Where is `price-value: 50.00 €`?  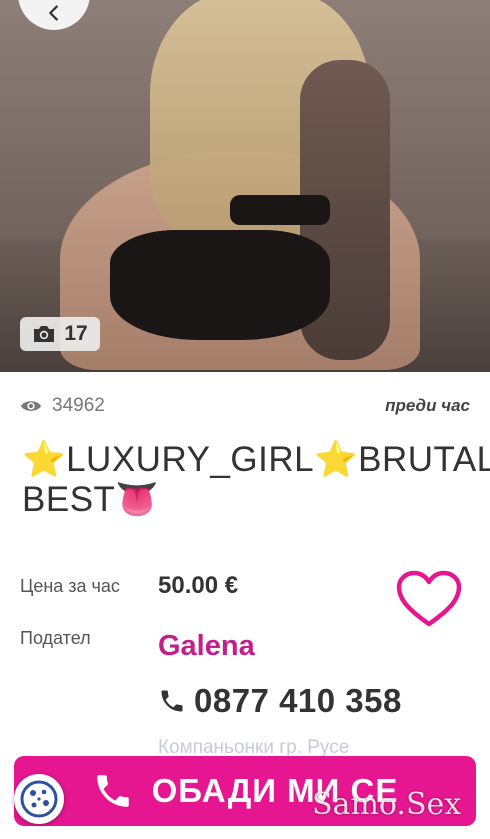
price-value: 50.00 € is located at coordinates (198, 585).